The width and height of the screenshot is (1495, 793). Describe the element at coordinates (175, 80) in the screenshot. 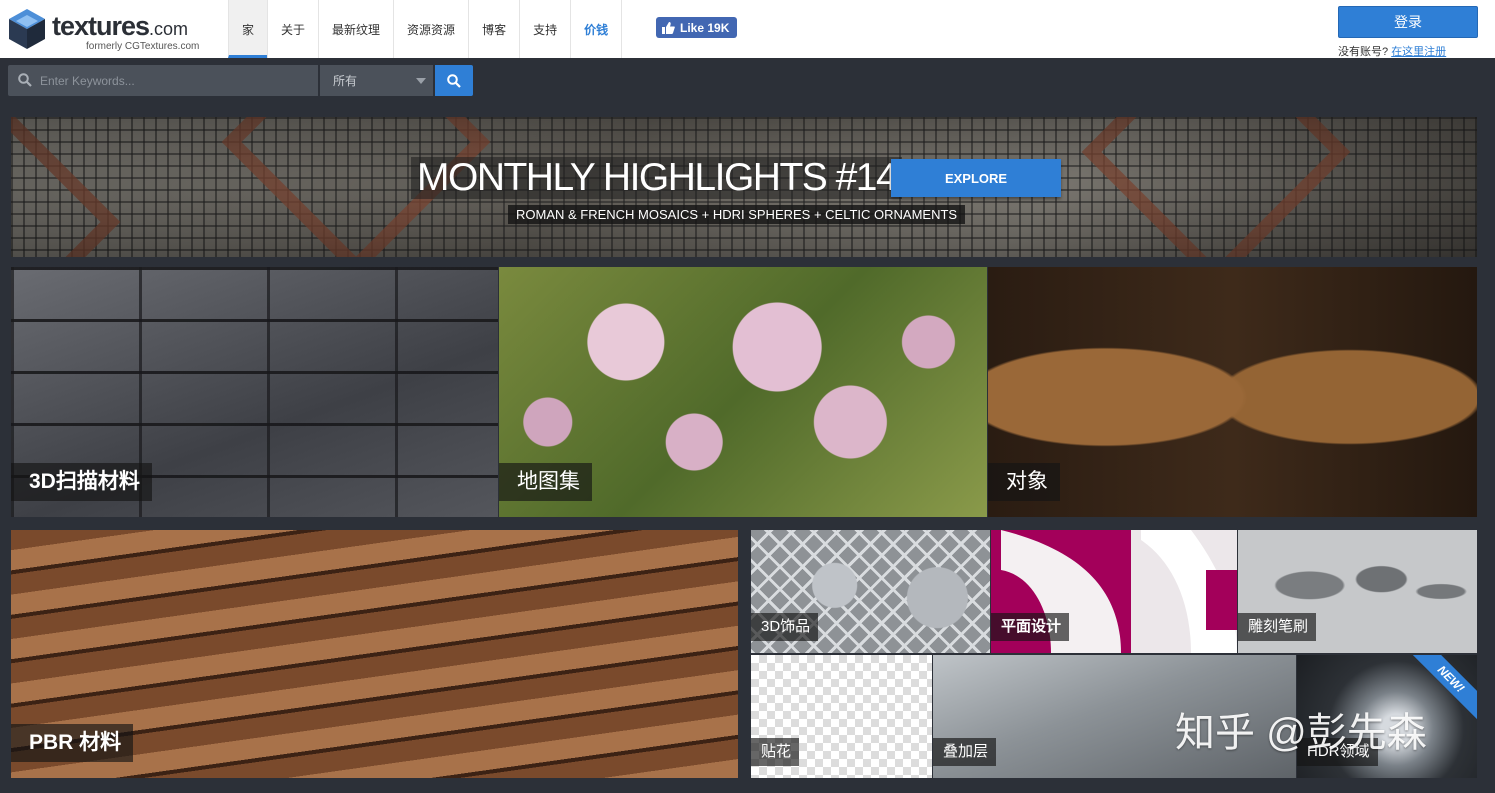

I see `search-input` at that location.